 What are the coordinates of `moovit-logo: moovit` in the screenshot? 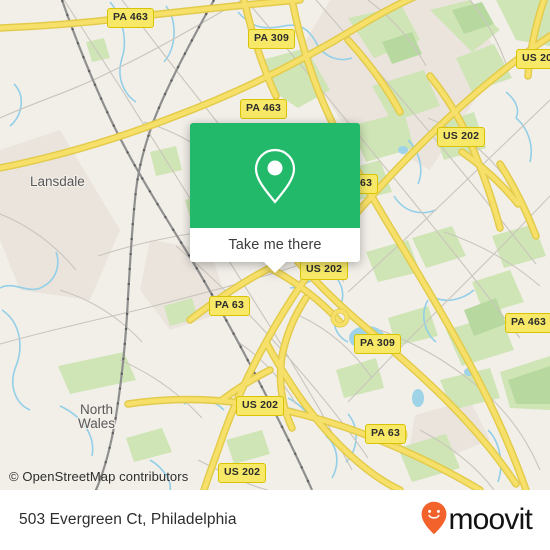 It's located at (477, 520).